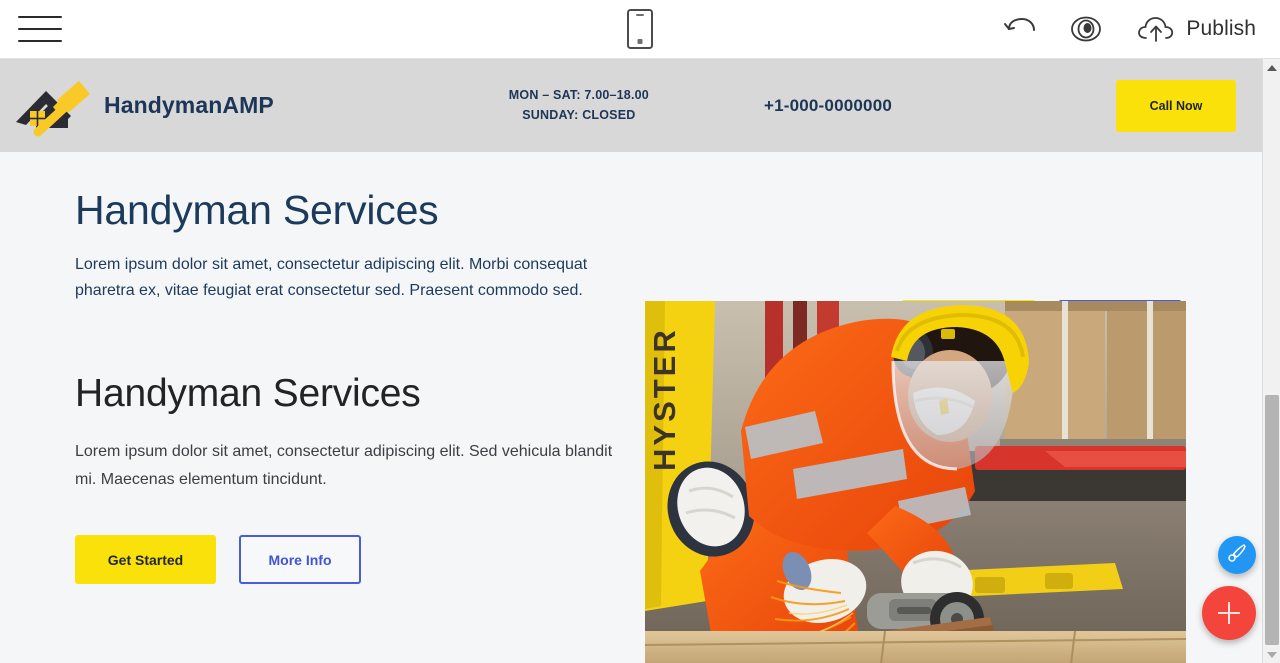 This screenshot has width=1280, height=663. What do you see at coordinates (1272, 520) in the screenshot?
I see `scrollbar-thumb` at bounding box center [1272, 520].